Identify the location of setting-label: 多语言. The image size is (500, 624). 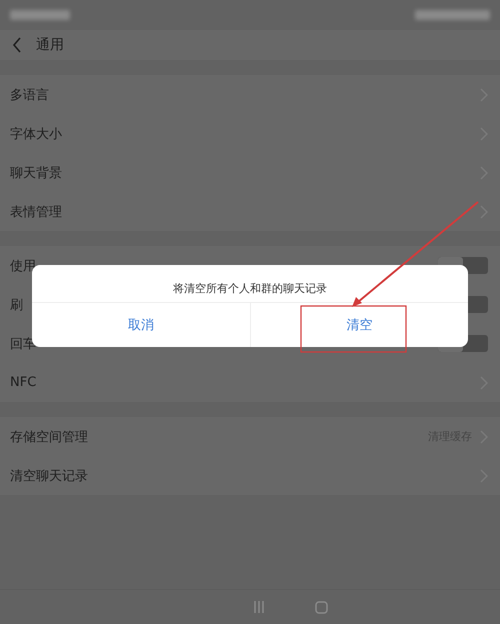
(241, 95).